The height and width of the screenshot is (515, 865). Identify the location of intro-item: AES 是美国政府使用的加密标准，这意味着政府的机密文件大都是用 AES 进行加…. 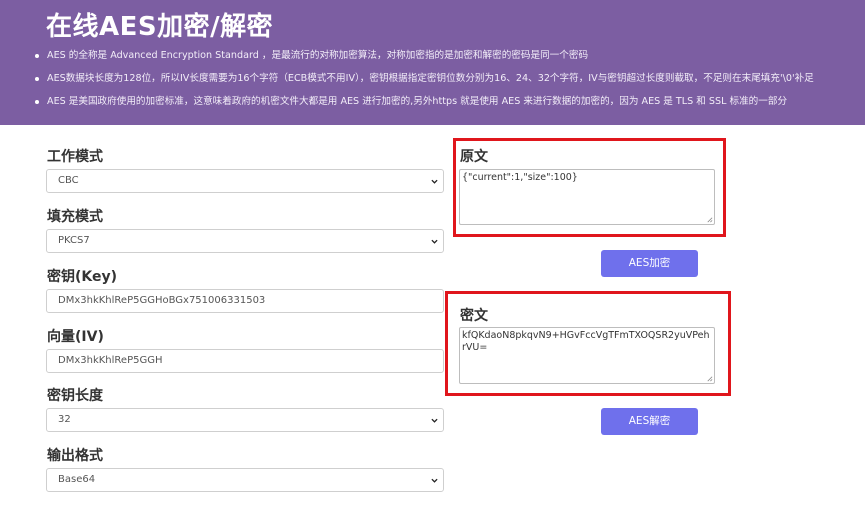
(423, 106).